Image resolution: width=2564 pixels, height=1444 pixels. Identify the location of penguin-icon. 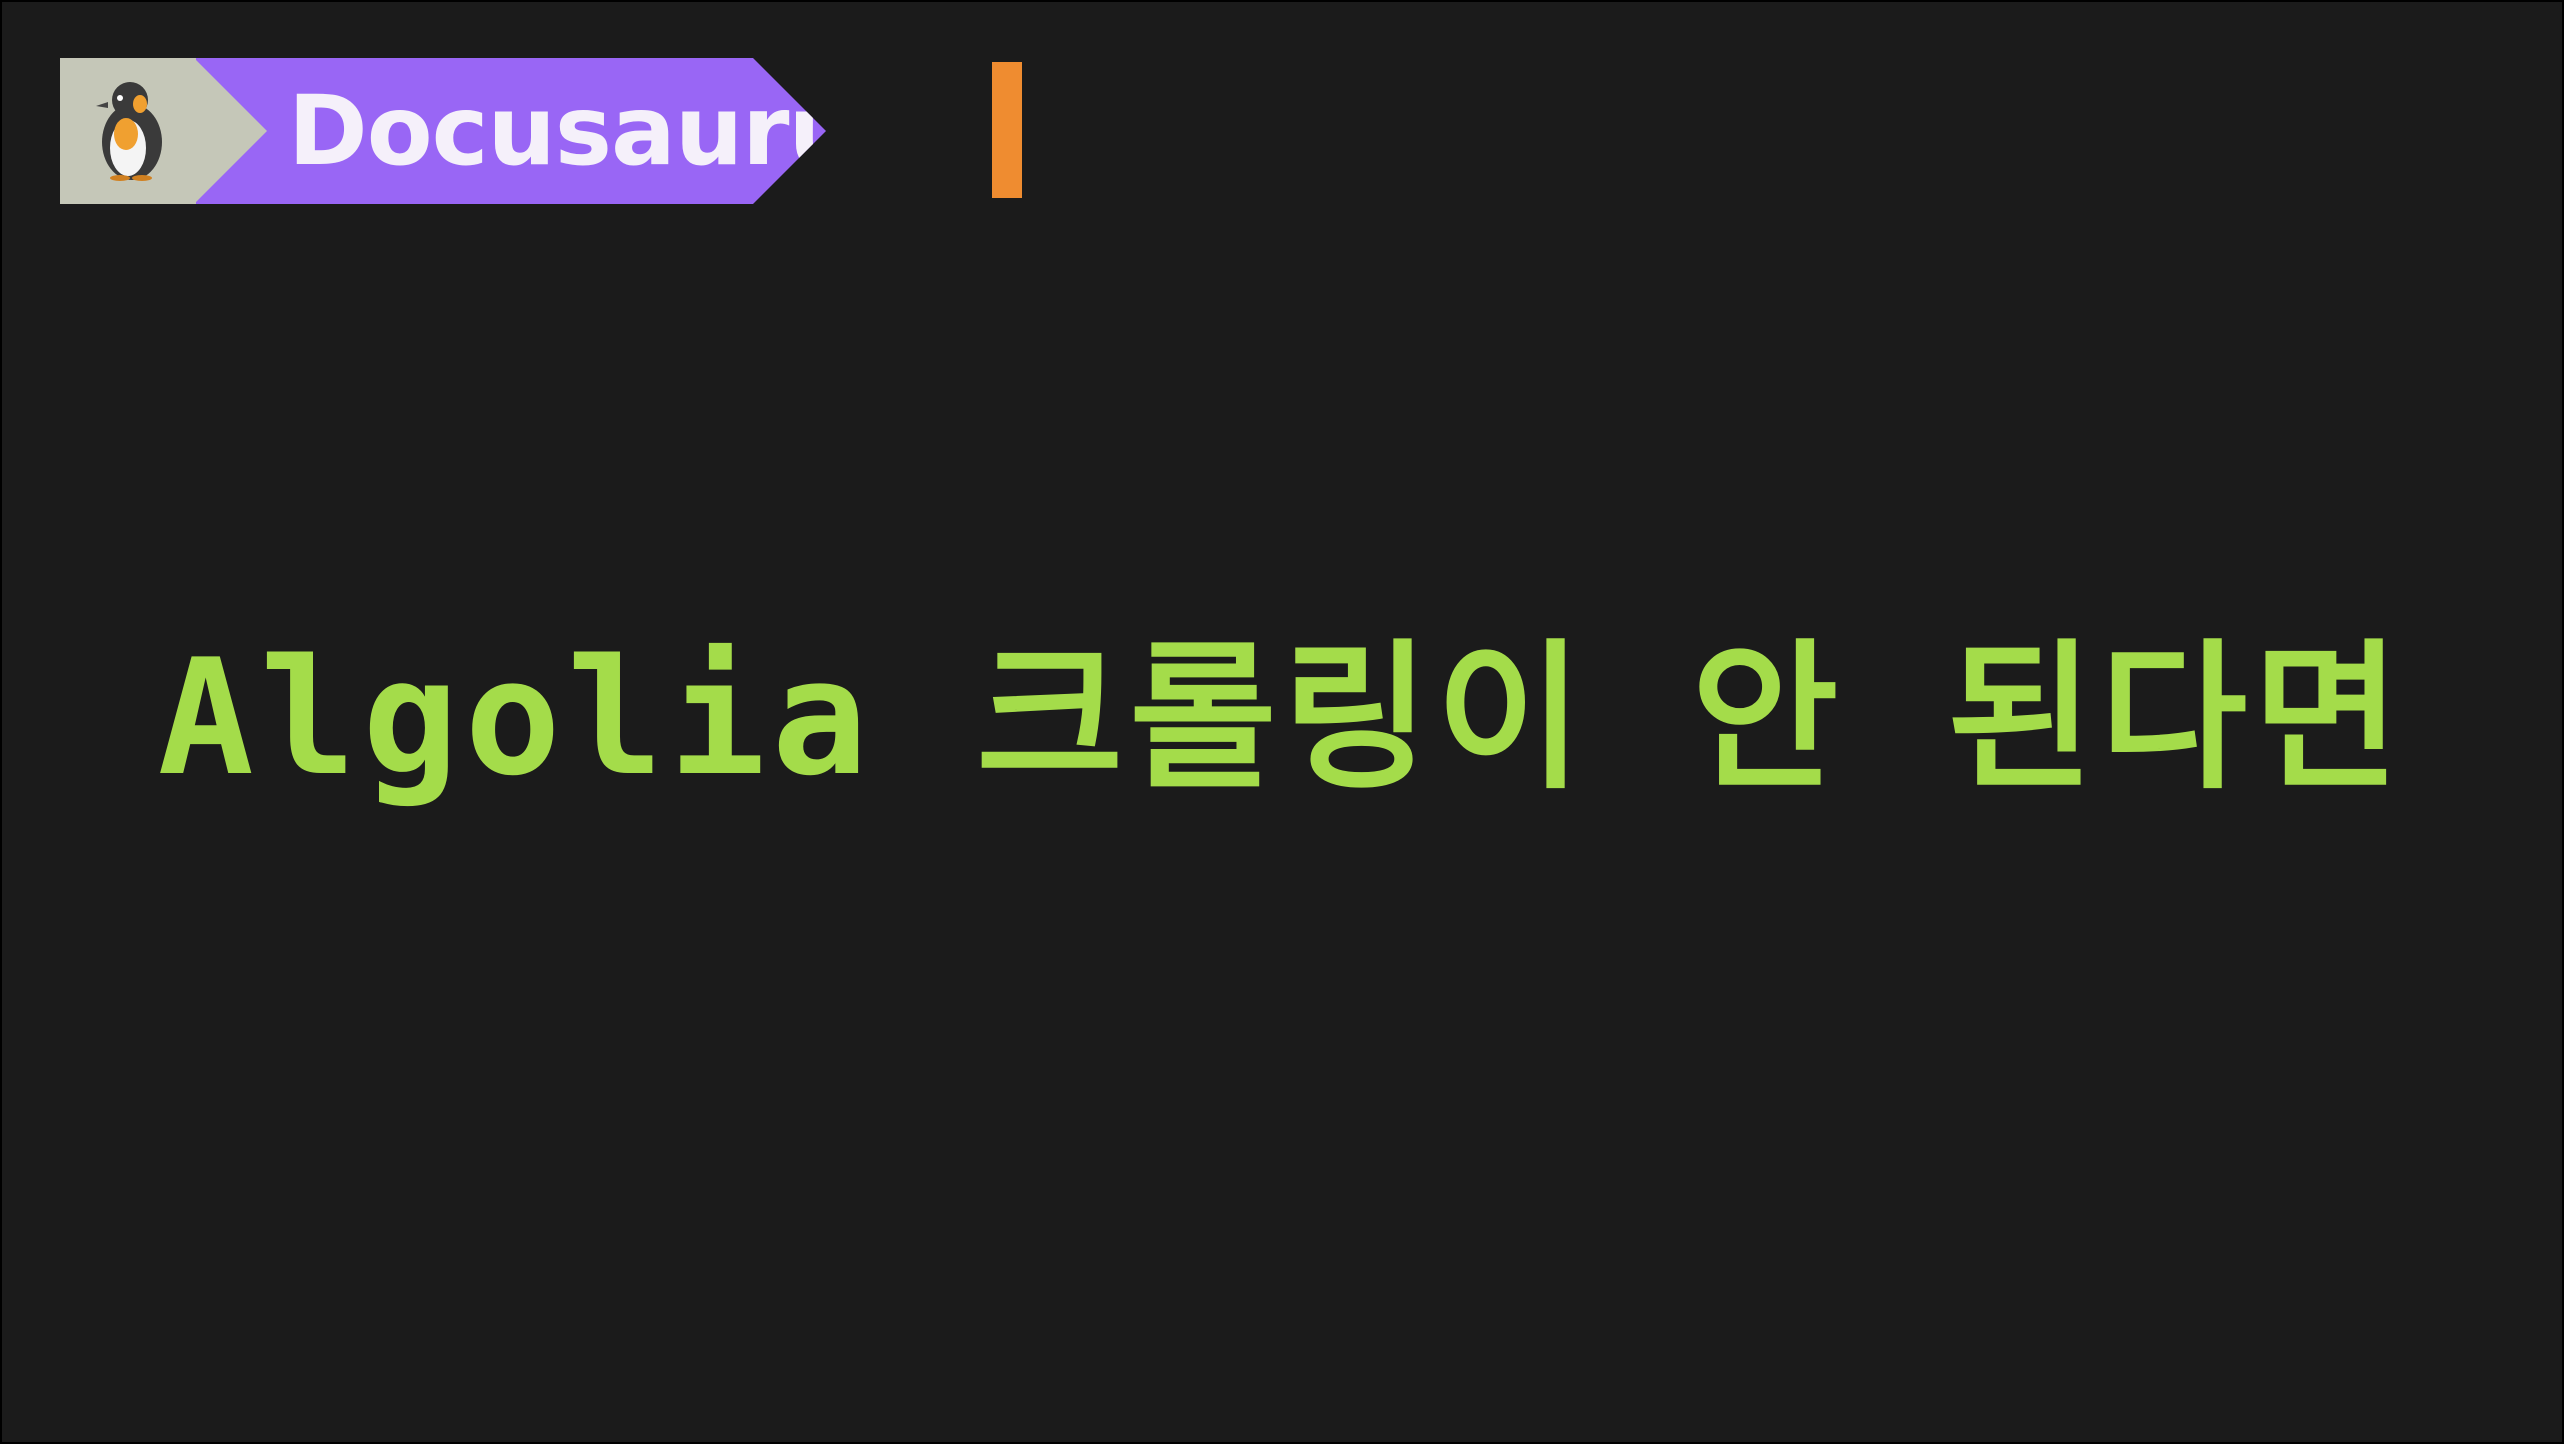
(129, 131).